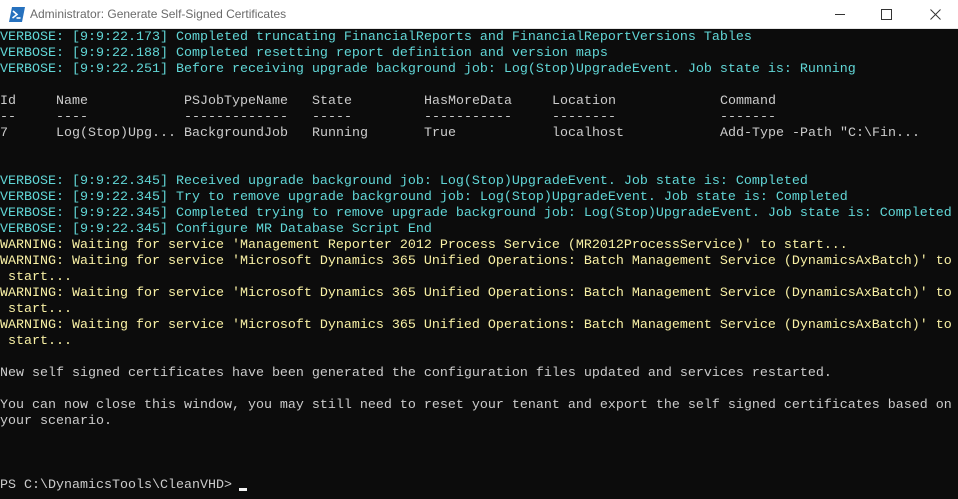  I want to click on column-header: PSJobTypeName, so click(236, 101).